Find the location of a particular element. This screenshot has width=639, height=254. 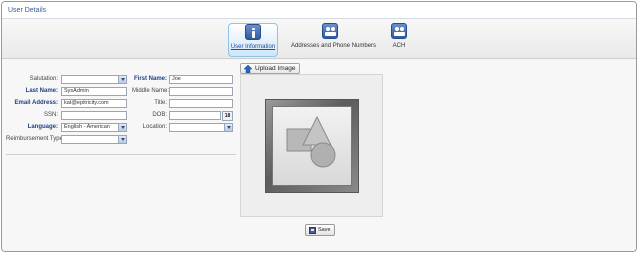

reimbursement-select is located at coordinates (94, 139).